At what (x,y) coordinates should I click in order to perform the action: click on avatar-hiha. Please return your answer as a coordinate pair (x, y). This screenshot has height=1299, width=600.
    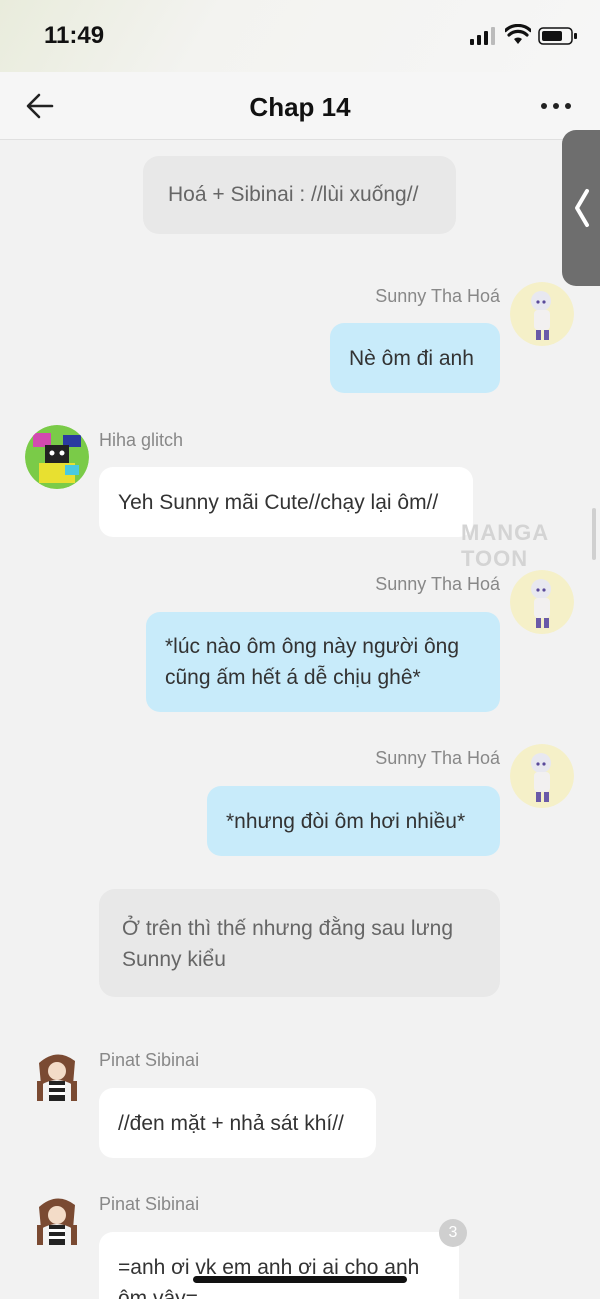
    Looking at the image, I should click on (57, 457).